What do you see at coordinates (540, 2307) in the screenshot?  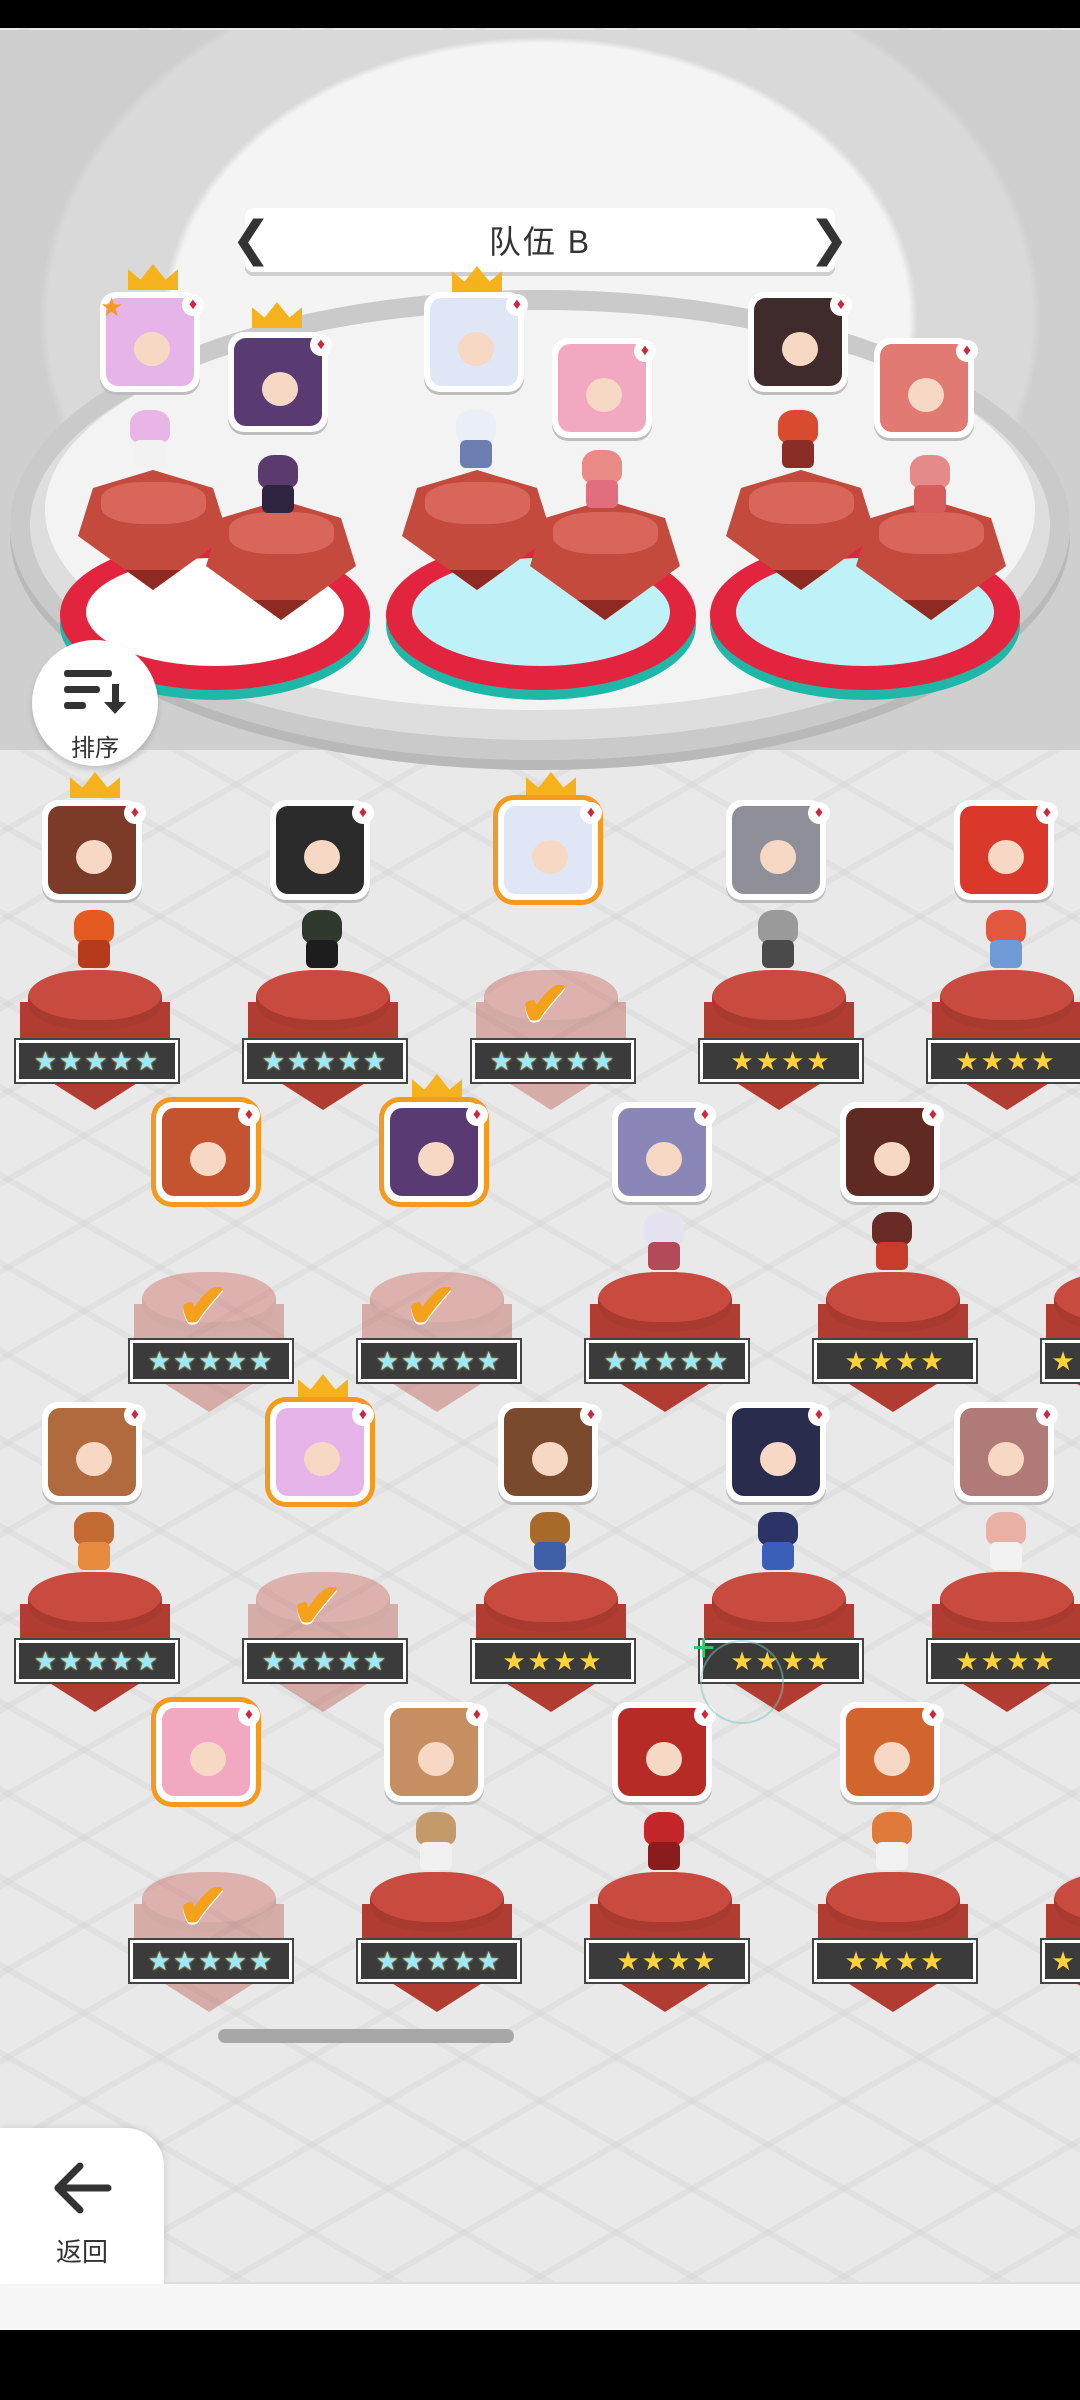 I see `bottom-strip` at bounding box center [540, 2307].